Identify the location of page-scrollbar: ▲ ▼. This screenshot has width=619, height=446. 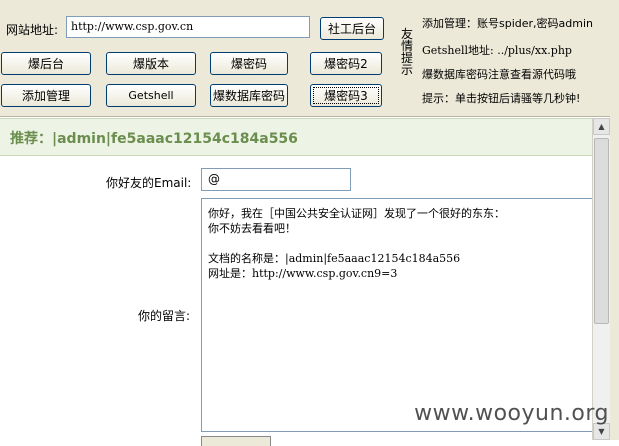
(601, 279).